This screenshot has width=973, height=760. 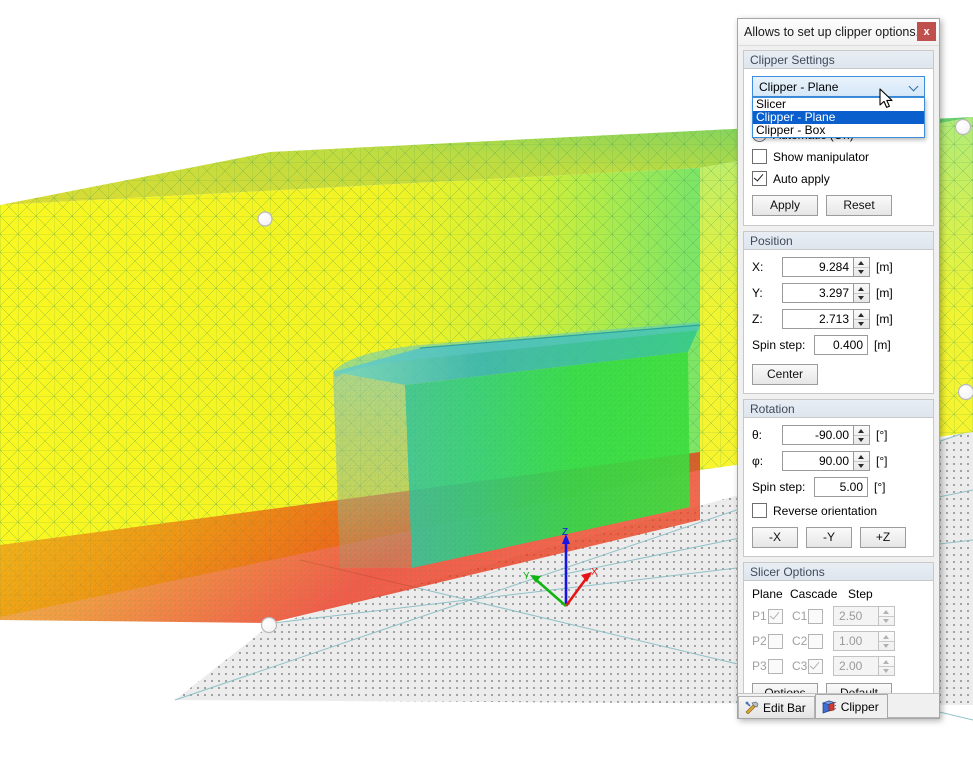 I want to click on apply-reset-buttons: Apply Reset, so click(x=838, y=205).